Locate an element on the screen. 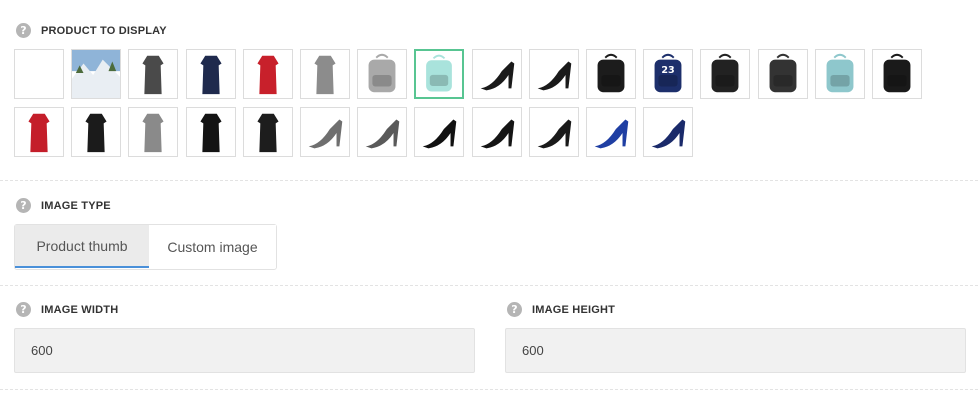 The width and height of the screenshot is (978, 412). product-thumb-grey-dress is located at coordinates (153, 74).